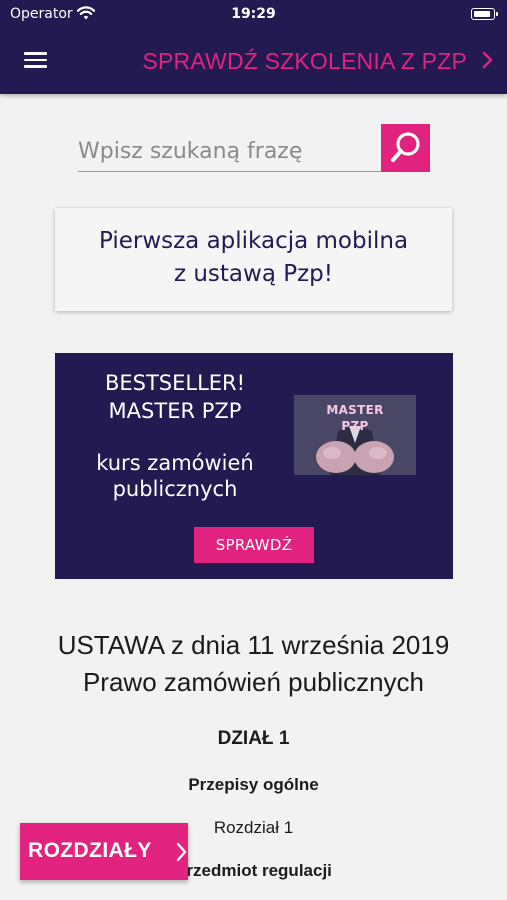 The height and width of the screenshot is (900, 507). I want to click on check-trainings-link: SPRAWDŹ SZKOLENIA Z PZP, so click(304, 61).